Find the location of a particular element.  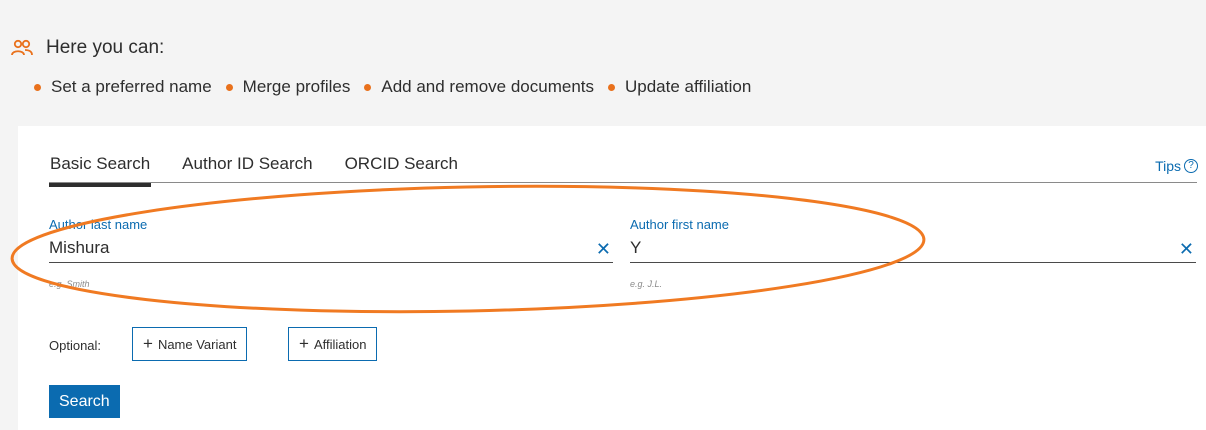

tabs-divider is located at coordinates (623, 182).